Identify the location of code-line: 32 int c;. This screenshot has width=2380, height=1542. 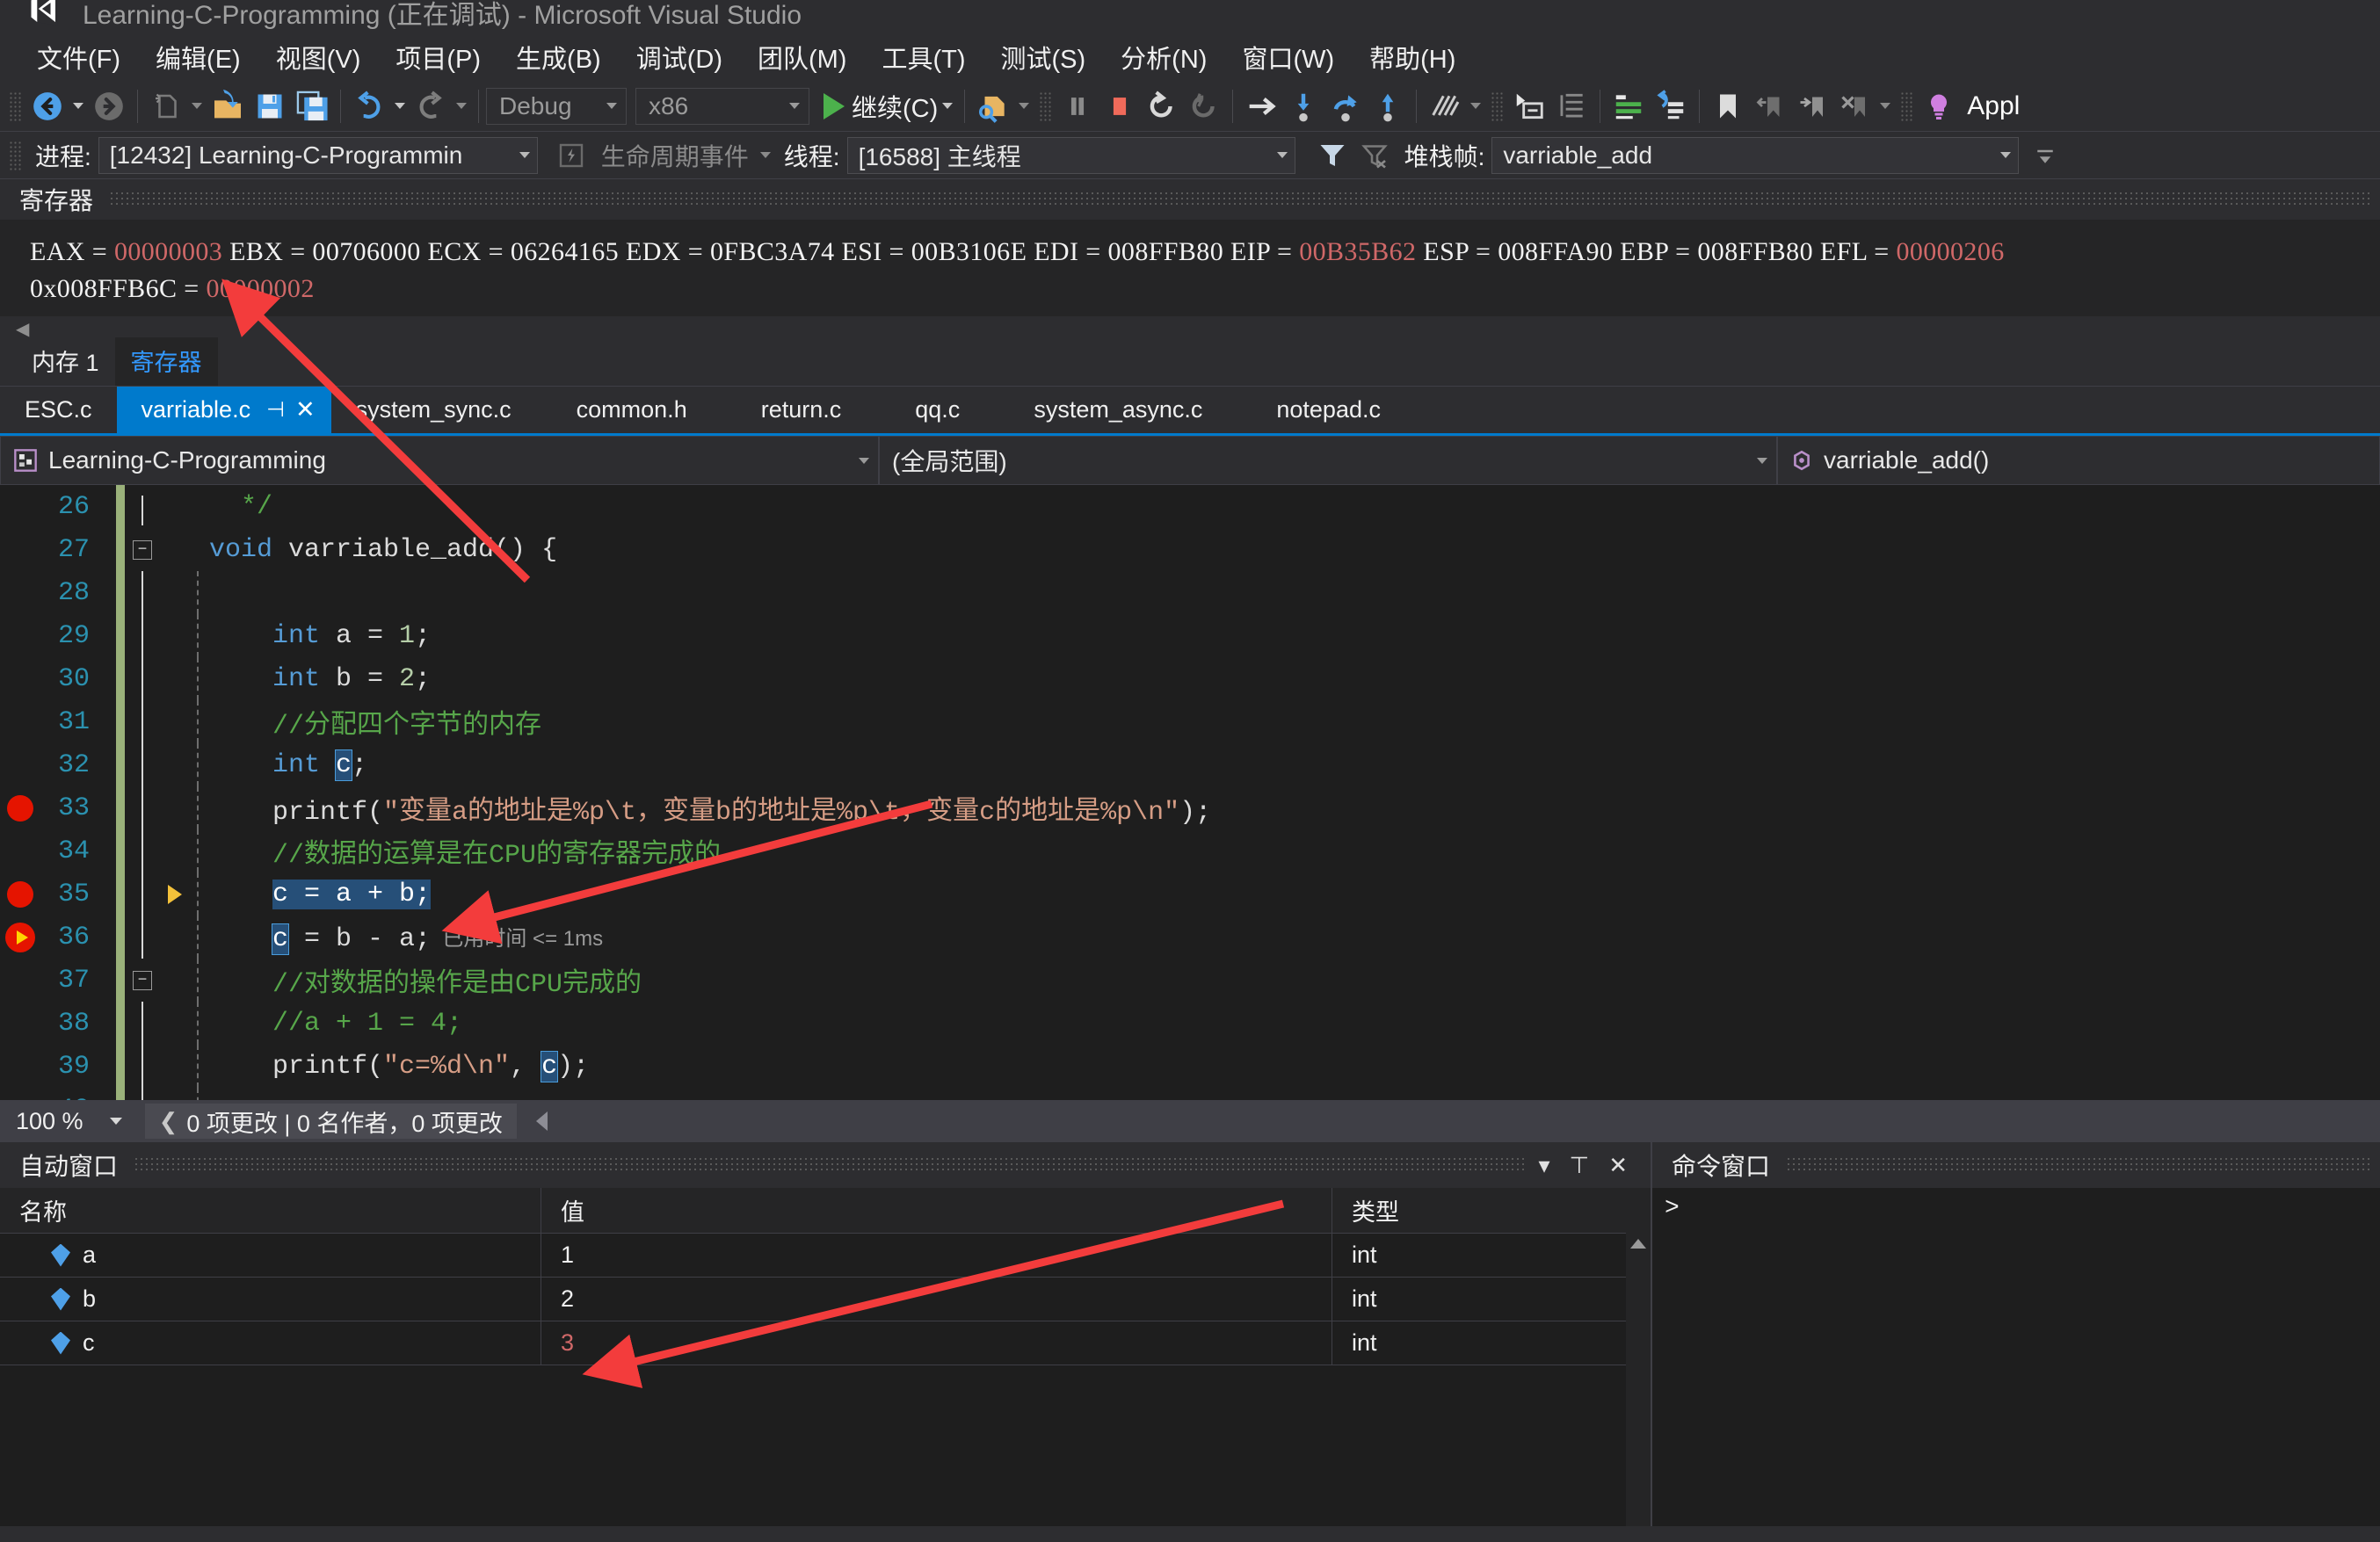
(1190, 764).